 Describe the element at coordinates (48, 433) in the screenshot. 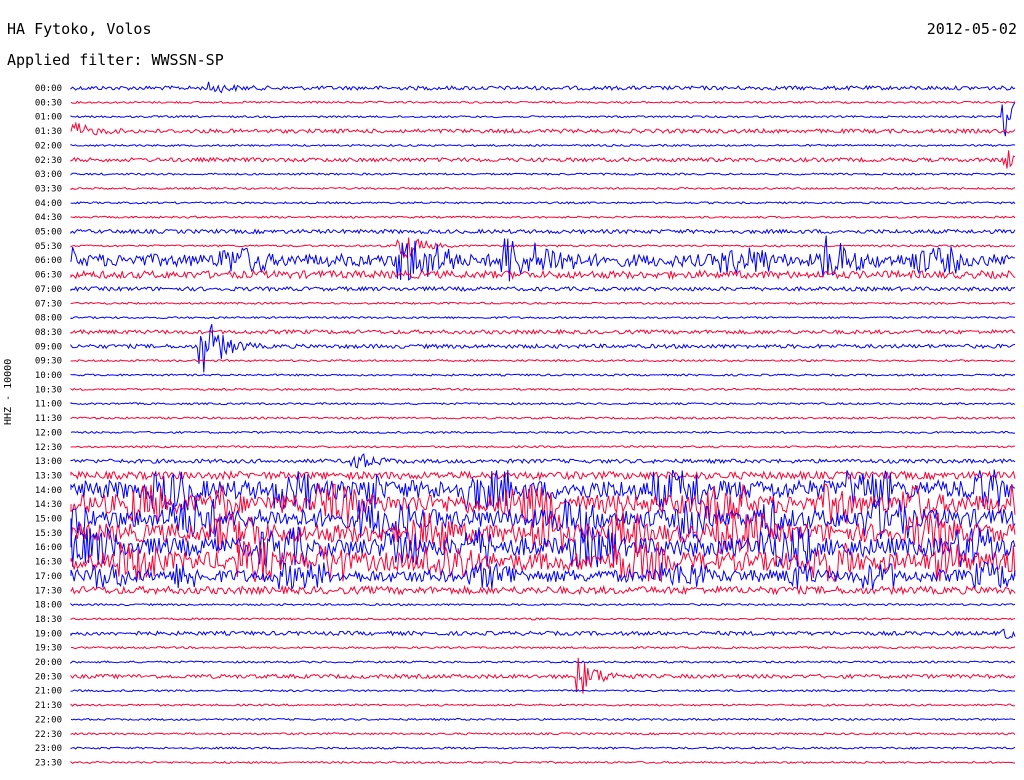

I see `row-time-label: 12:00` at that location.